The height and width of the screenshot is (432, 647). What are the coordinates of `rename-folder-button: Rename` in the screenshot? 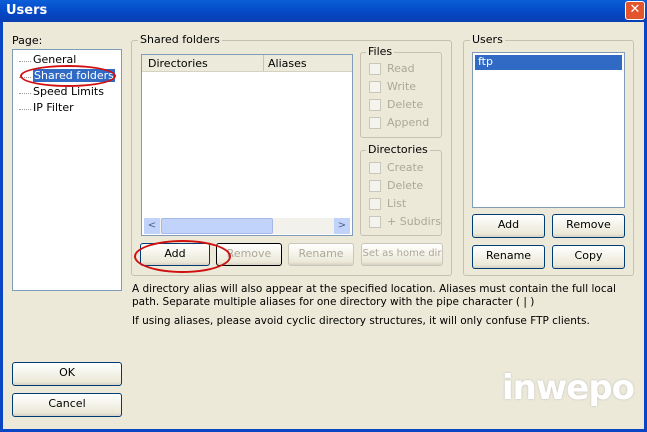 It's located at (321, 254).